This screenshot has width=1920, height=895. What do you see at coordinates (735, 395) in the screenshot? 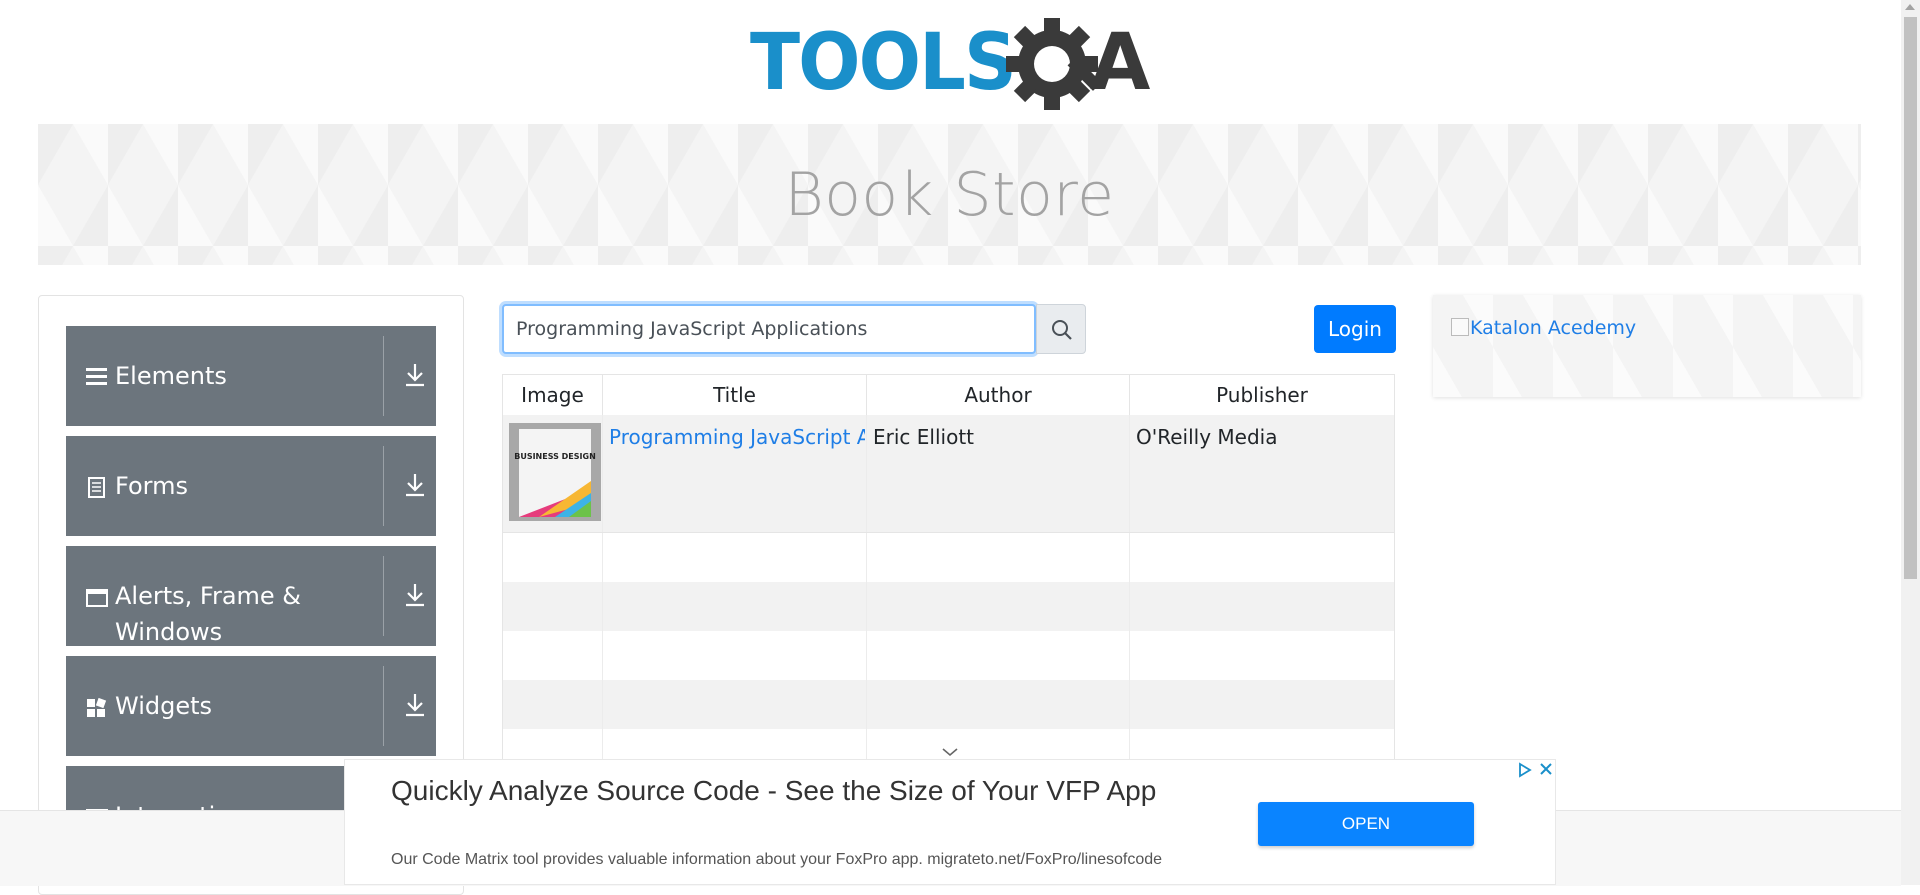
I see `column-header-title: Title` at bounding box center [735, 395].